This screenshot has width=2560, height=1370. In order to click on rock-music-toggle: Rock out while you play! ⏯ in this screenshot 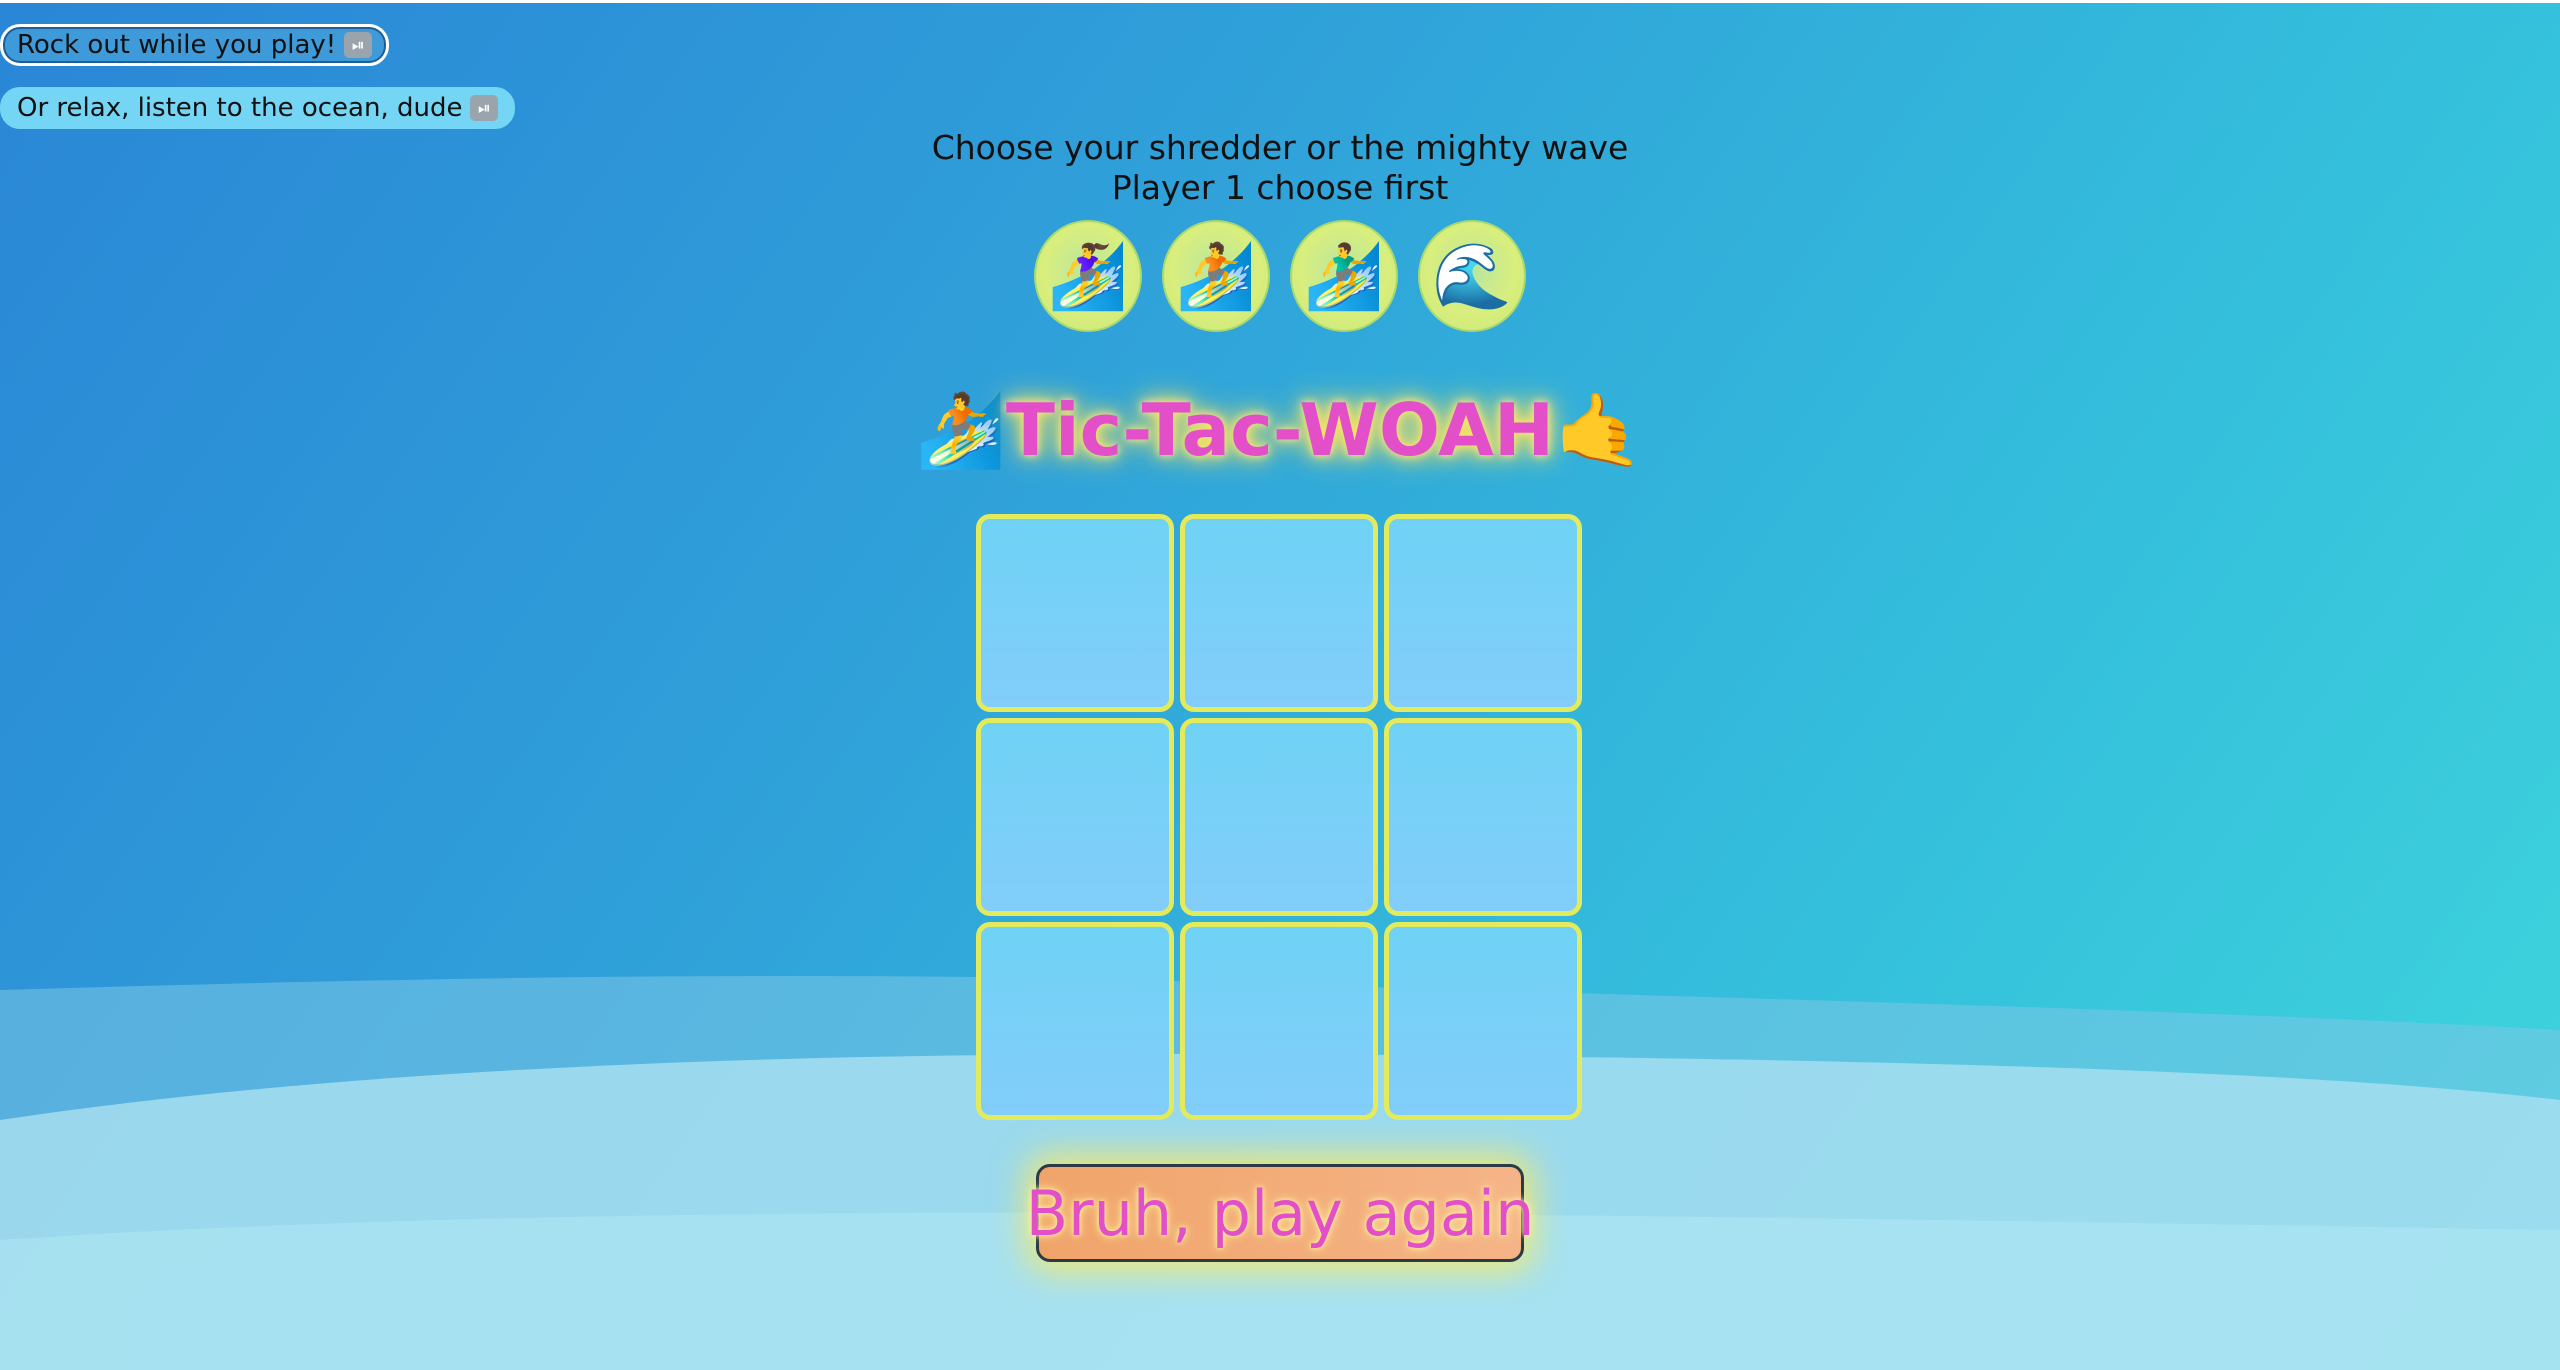, I will do `click(195, 45)`.